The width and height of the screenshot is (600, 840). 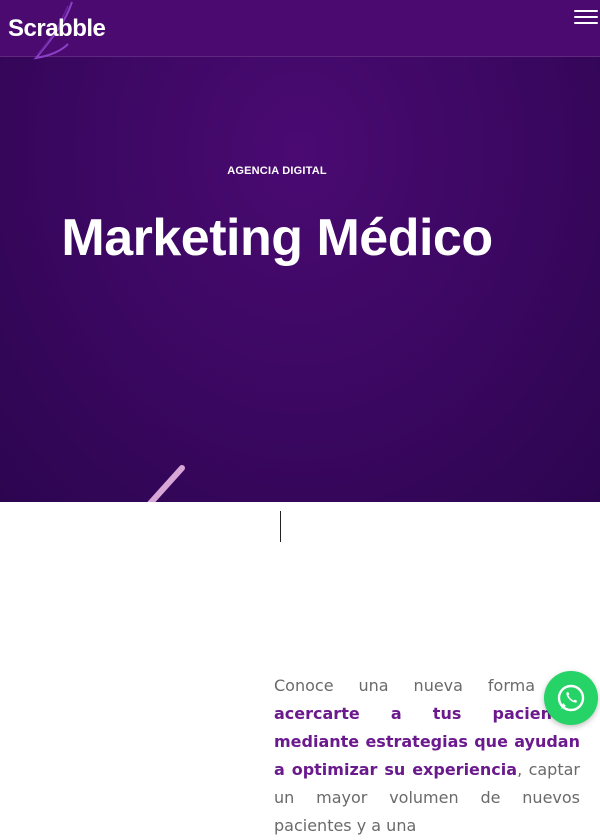 I want to click on site-header: Scrabble, so click(x=300, y=30).